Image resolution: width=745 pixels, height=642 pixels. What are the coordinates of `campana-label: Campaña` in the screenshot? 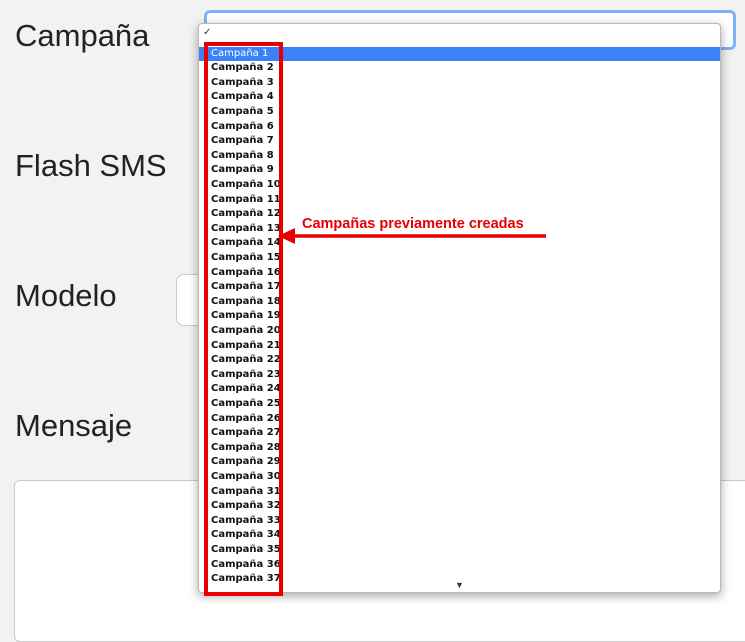 It's located at (82, 35).